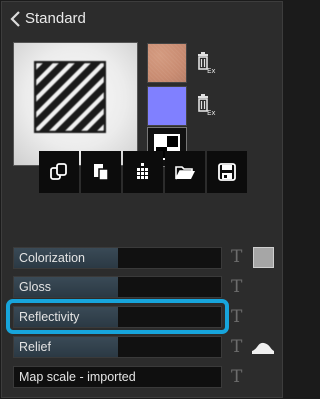  Describe the element at coordinates (70, 97) in the screenshot. I see `stripes-preview-icon` at that location.